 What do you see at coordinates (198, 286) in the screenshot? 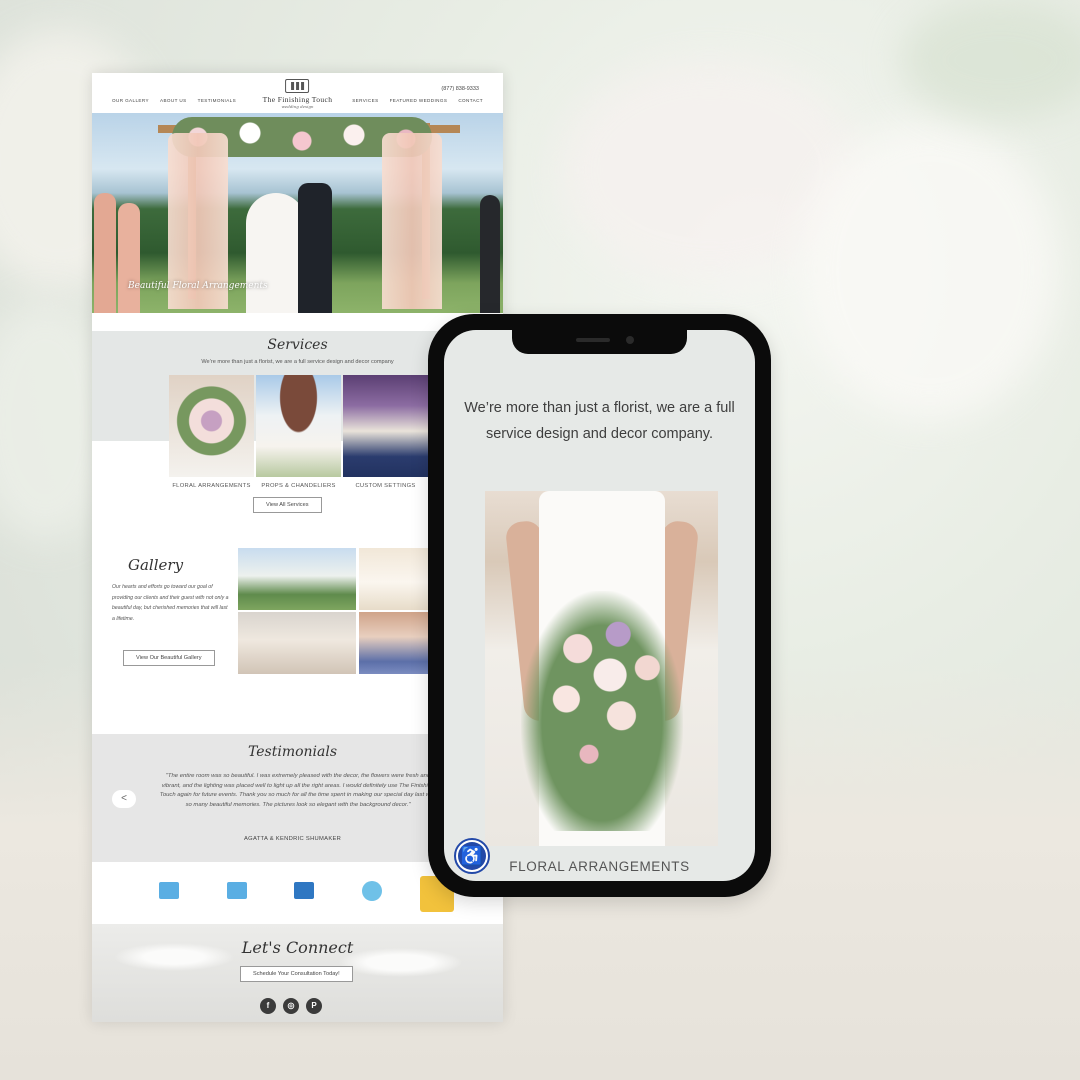
I see `hero-caption: Beautiful Floral Arrangements` at bounding box center [198, 286].